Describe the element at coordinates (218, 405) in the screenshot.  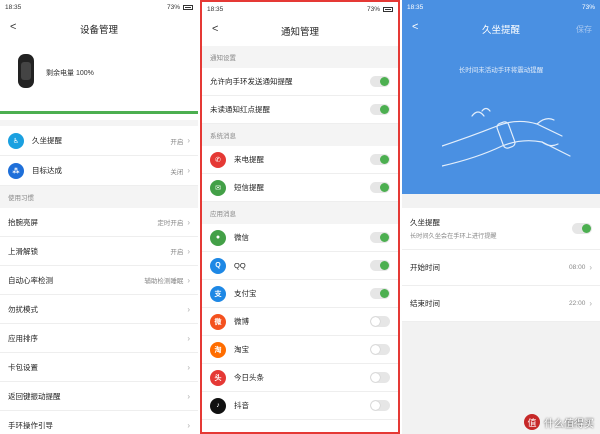
I see `douyin-icon: ♪` at that location.